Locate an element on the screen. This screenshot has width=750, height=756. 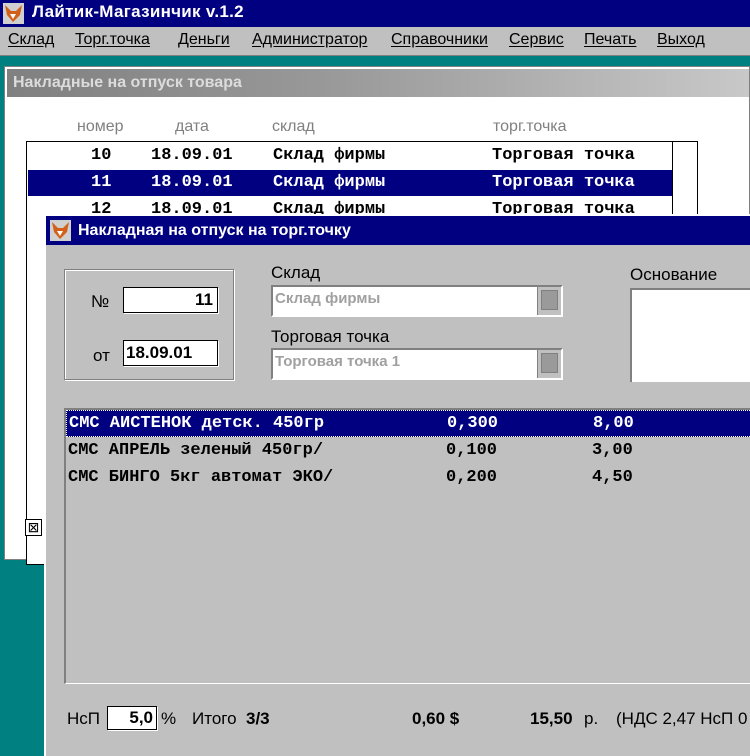
basis-label: Основание is located at coordinates (674, 274).